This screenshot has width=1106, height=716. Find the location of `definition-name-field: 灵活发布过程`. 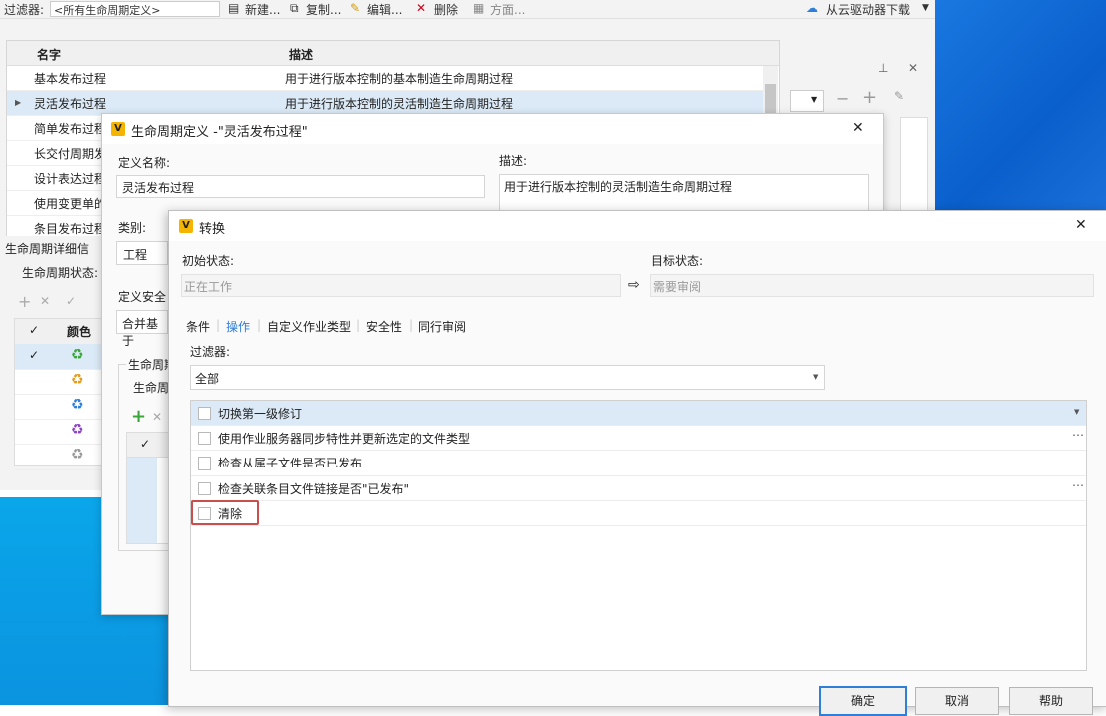

definition-name-field: 灵活发布过程 is located at coordinates (300, 186).